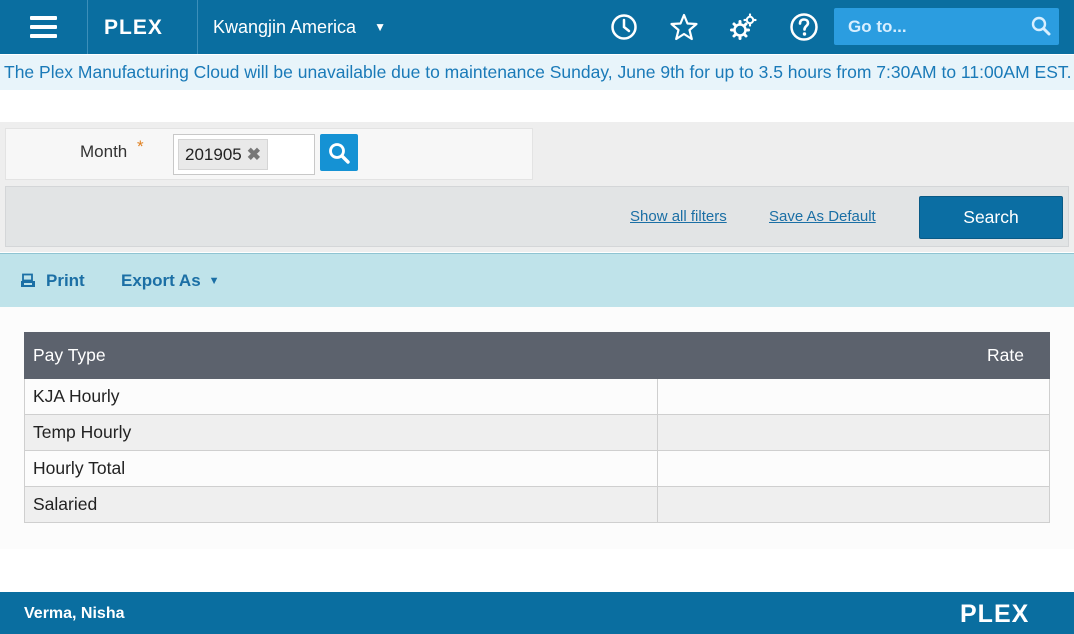  Describe the element at coordinates (537, 613) in the screenshot. I see `footer-bar` at that location.